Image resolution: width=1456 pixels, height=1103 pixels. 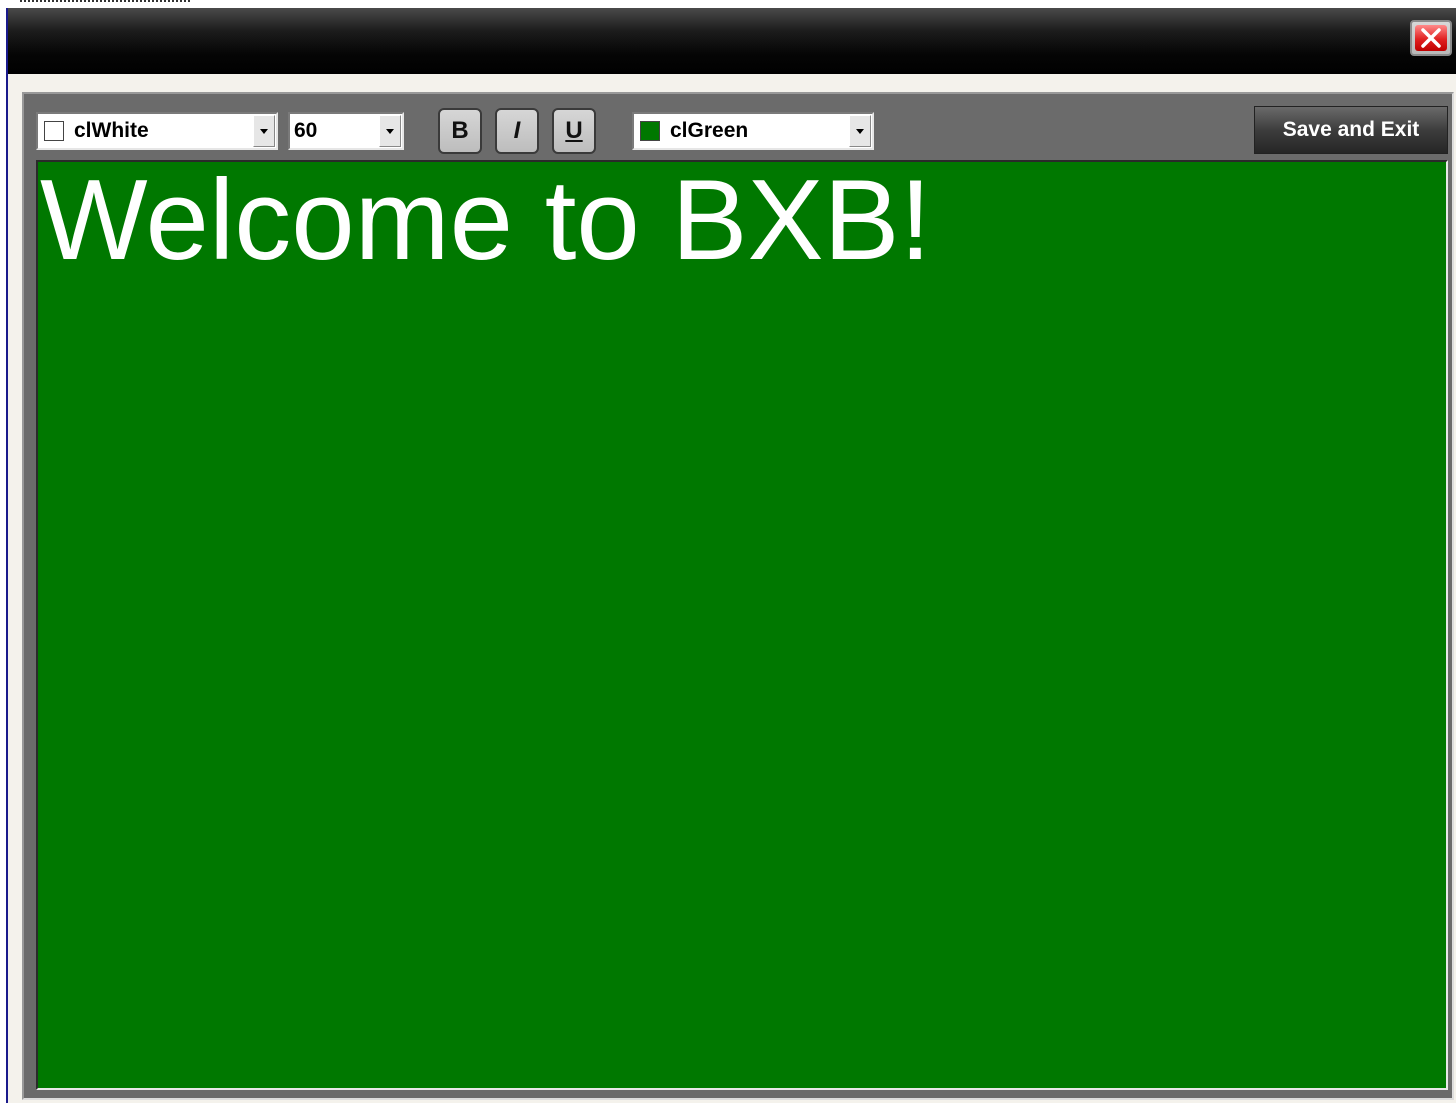 I want to click on bold-button: B, so click(x=460, y=131).